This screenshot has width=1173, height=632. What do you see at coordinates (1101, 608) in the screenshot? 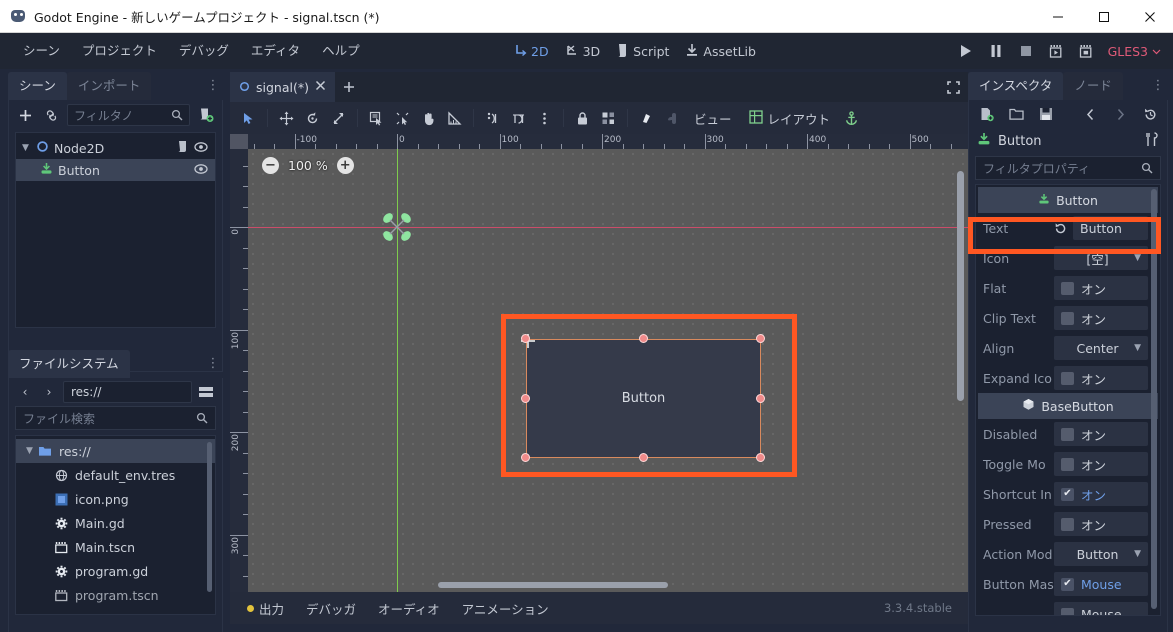
I see `button-mask-secondary-checkbox: Mouse` at bounding box center [1101, 608].